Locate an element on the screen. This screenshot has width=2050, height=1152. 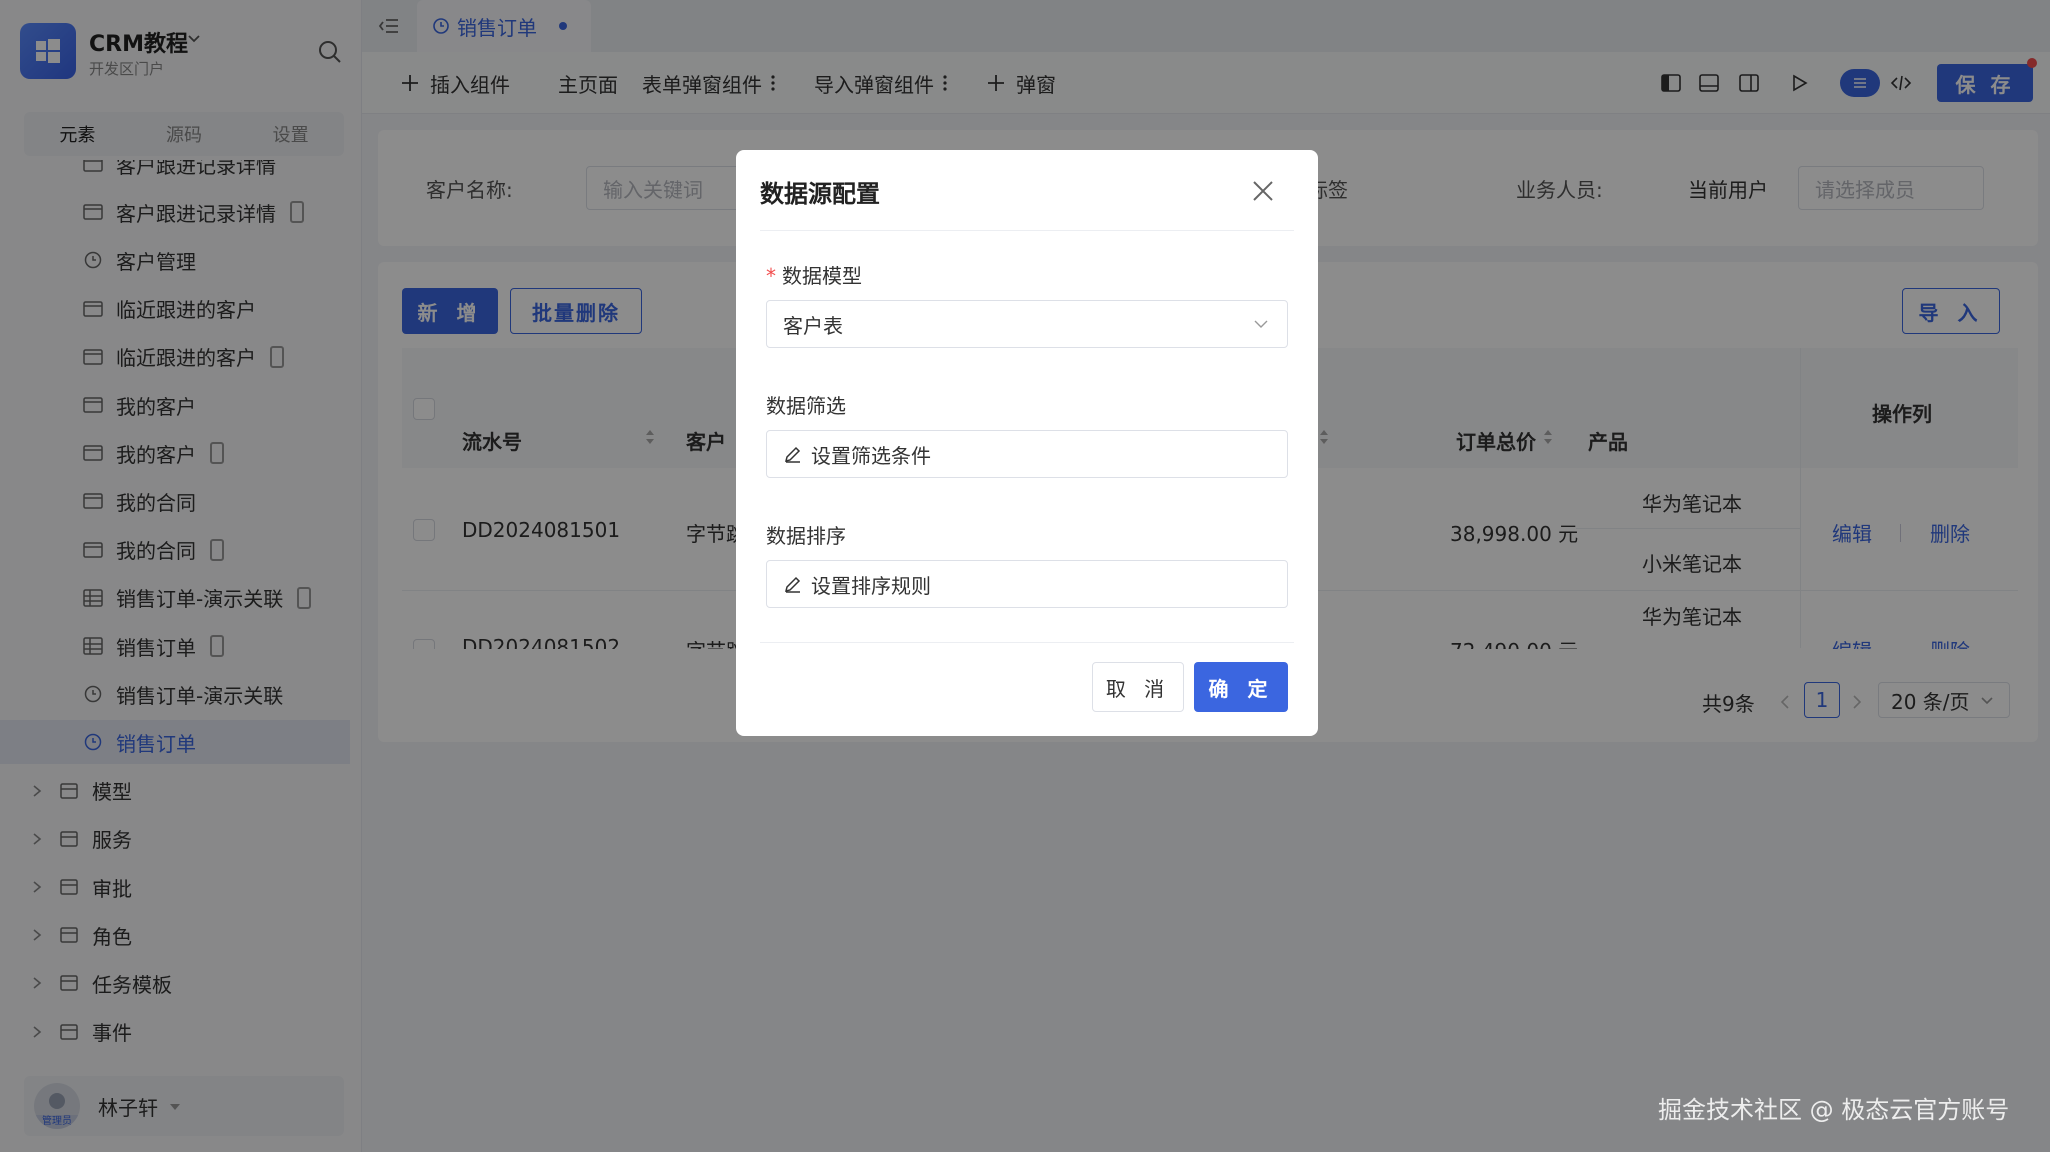
cancel-button: 取 消 is located at coordinates (1138, 687).